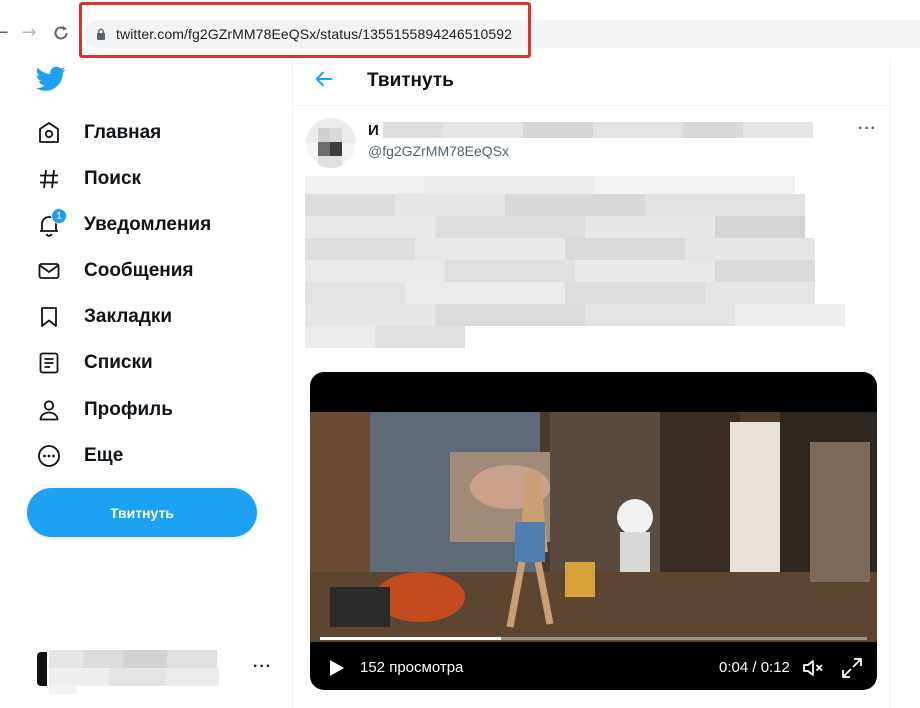 The width and height of the screenshot is (920, 708). Describe the element at coordinates (754, 667) in the screenshot. I see `video-time: 0:04 / 0:12` at that location.